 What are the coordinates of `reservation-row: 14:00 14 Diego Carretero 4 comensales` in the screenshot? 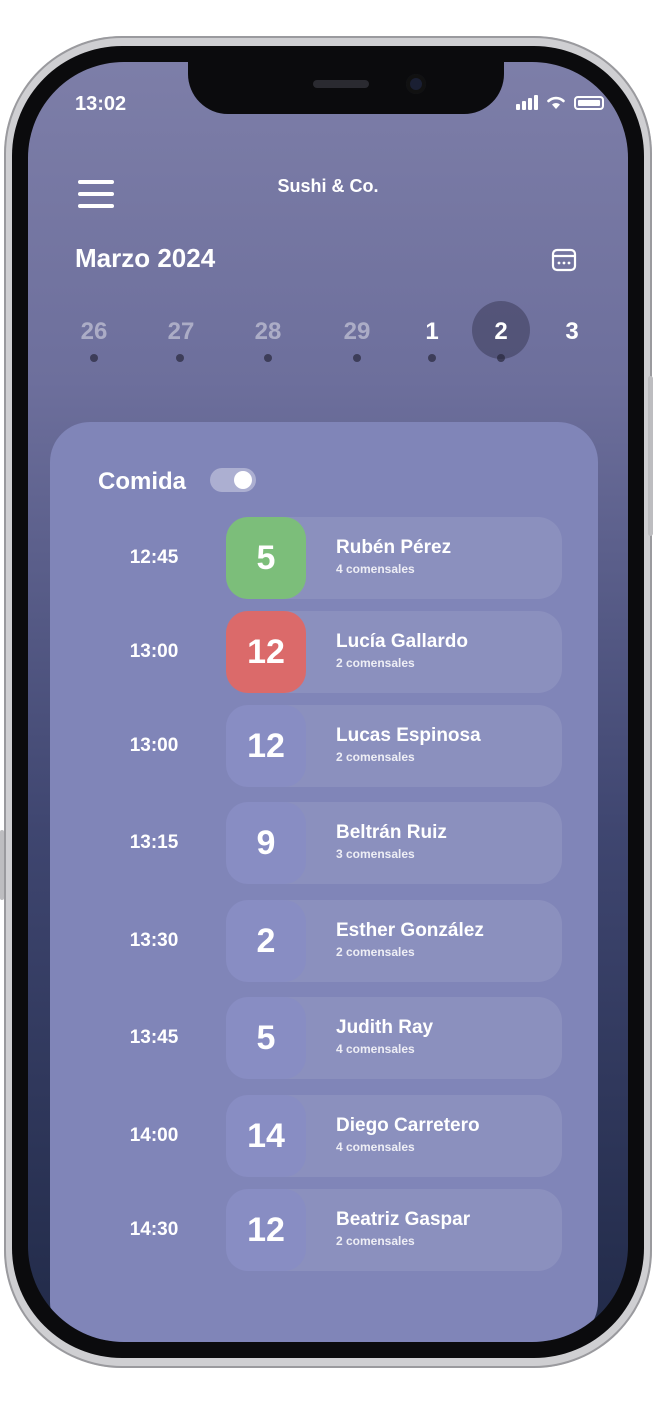 It's located at (324, 1136).